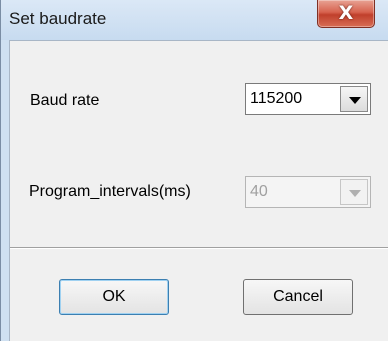 The width and height of the screenshot is (388, 341). I want to click on close-icon: X, so click(346, 13).